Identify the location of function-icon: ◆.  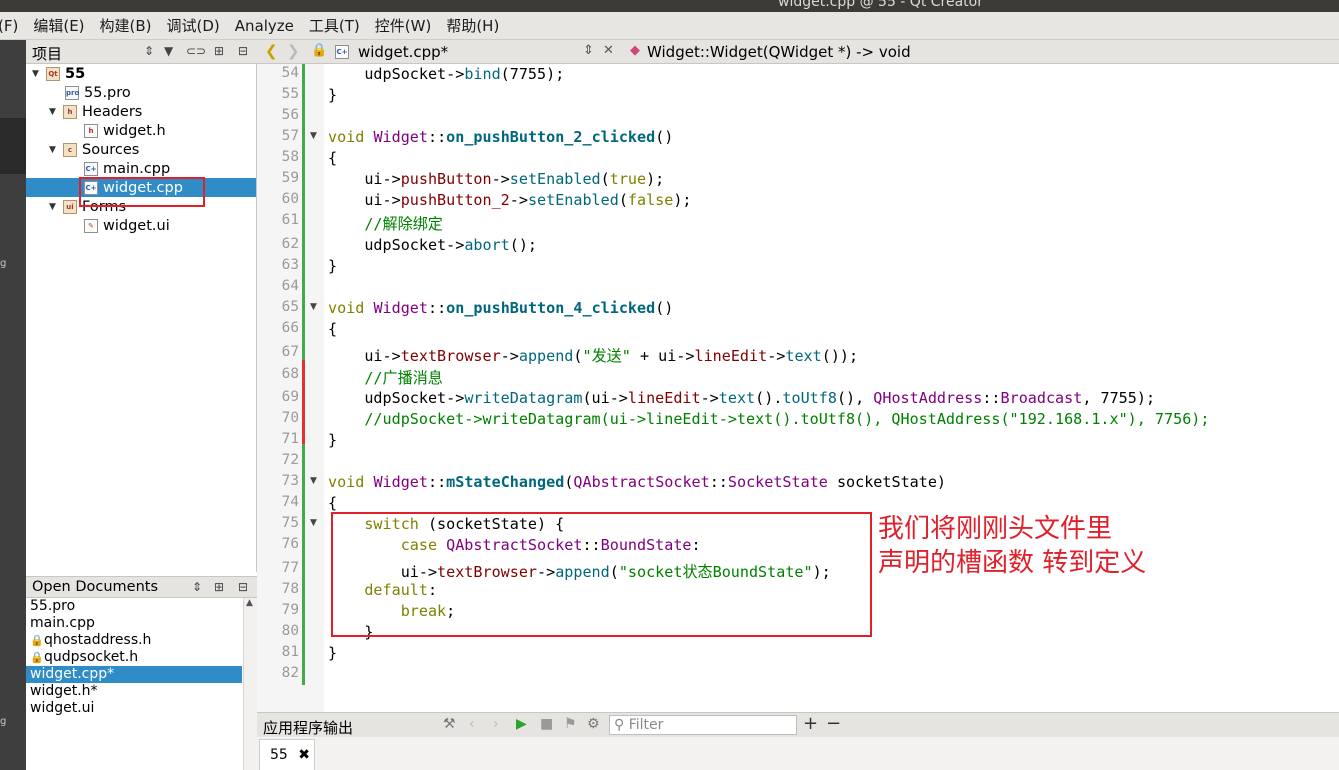
(635, 50).